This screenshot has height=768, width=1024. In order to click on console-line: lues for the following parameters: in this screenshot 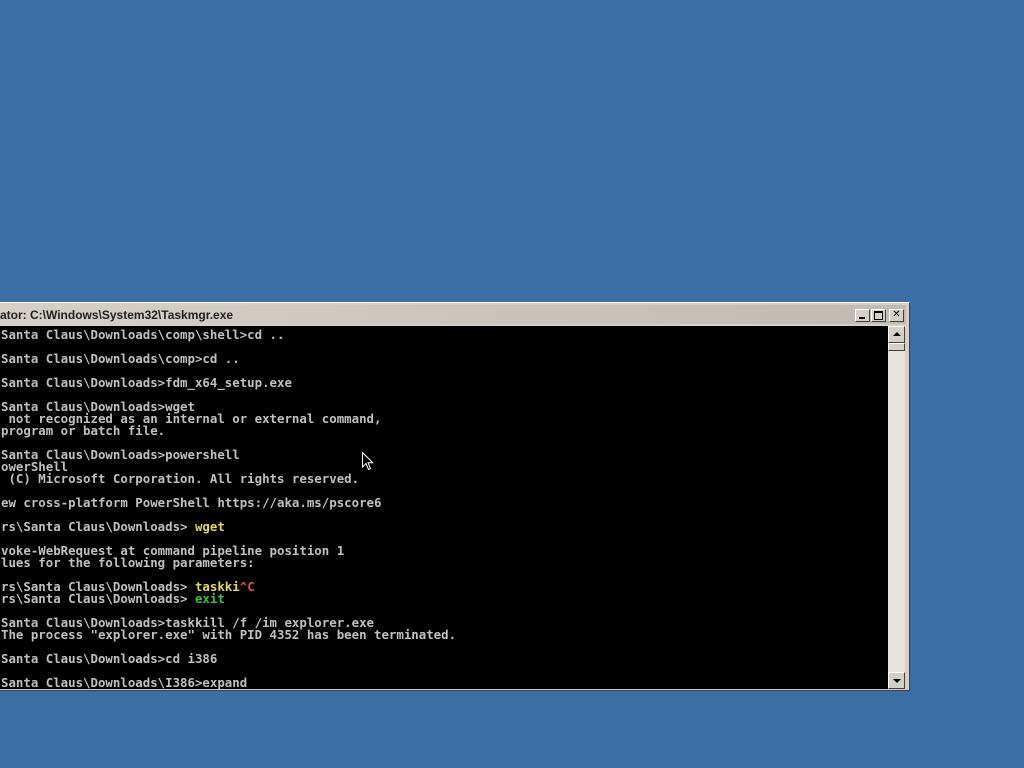, I will do `click(228, 562)`.